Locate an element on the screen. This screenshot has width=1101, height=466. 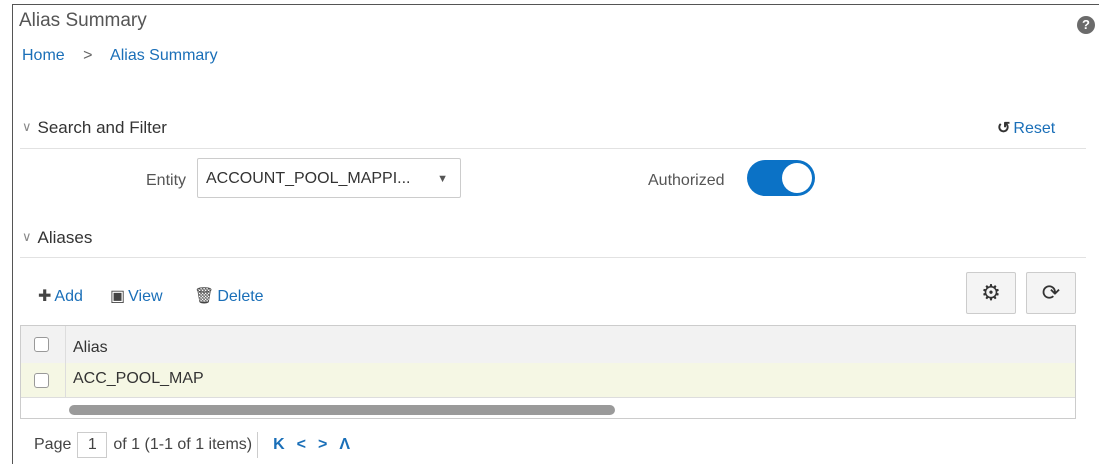
breadcrumb-current-link: Alias Summary is located at coordinates (164, 55).